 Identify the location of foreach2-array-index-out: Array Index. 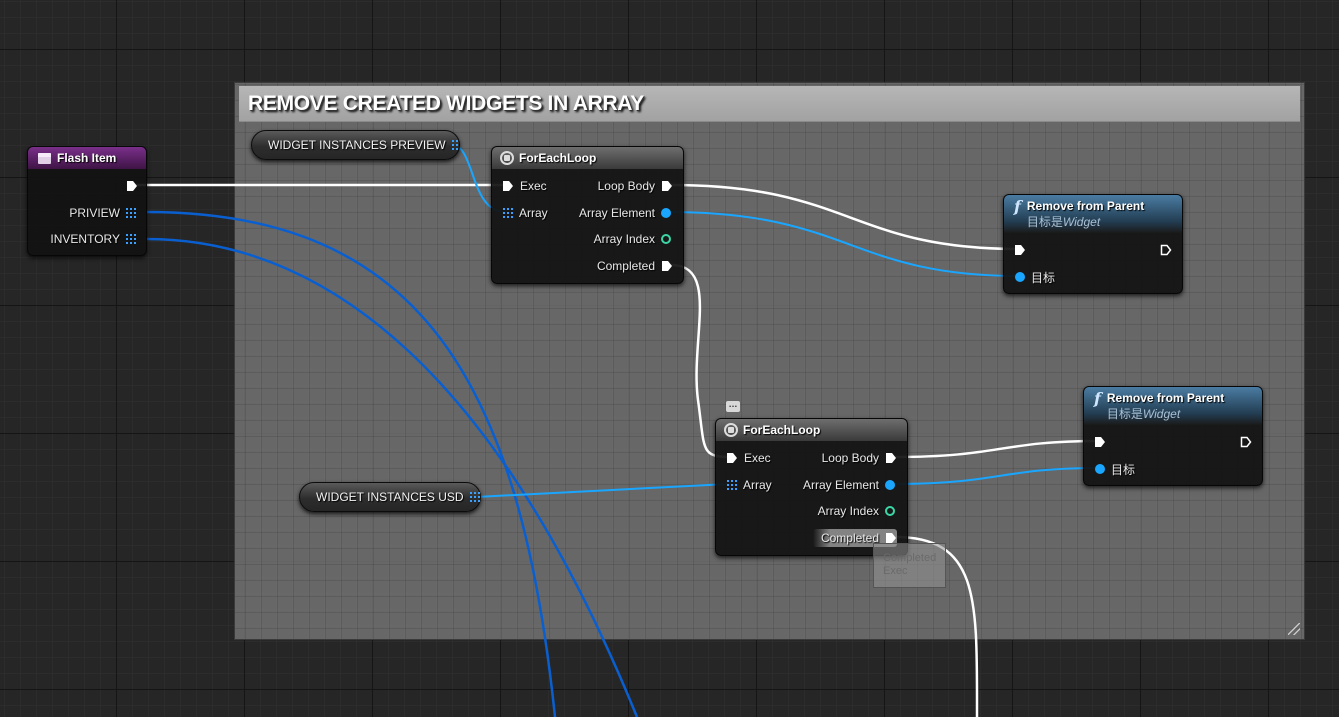
(856, 511).